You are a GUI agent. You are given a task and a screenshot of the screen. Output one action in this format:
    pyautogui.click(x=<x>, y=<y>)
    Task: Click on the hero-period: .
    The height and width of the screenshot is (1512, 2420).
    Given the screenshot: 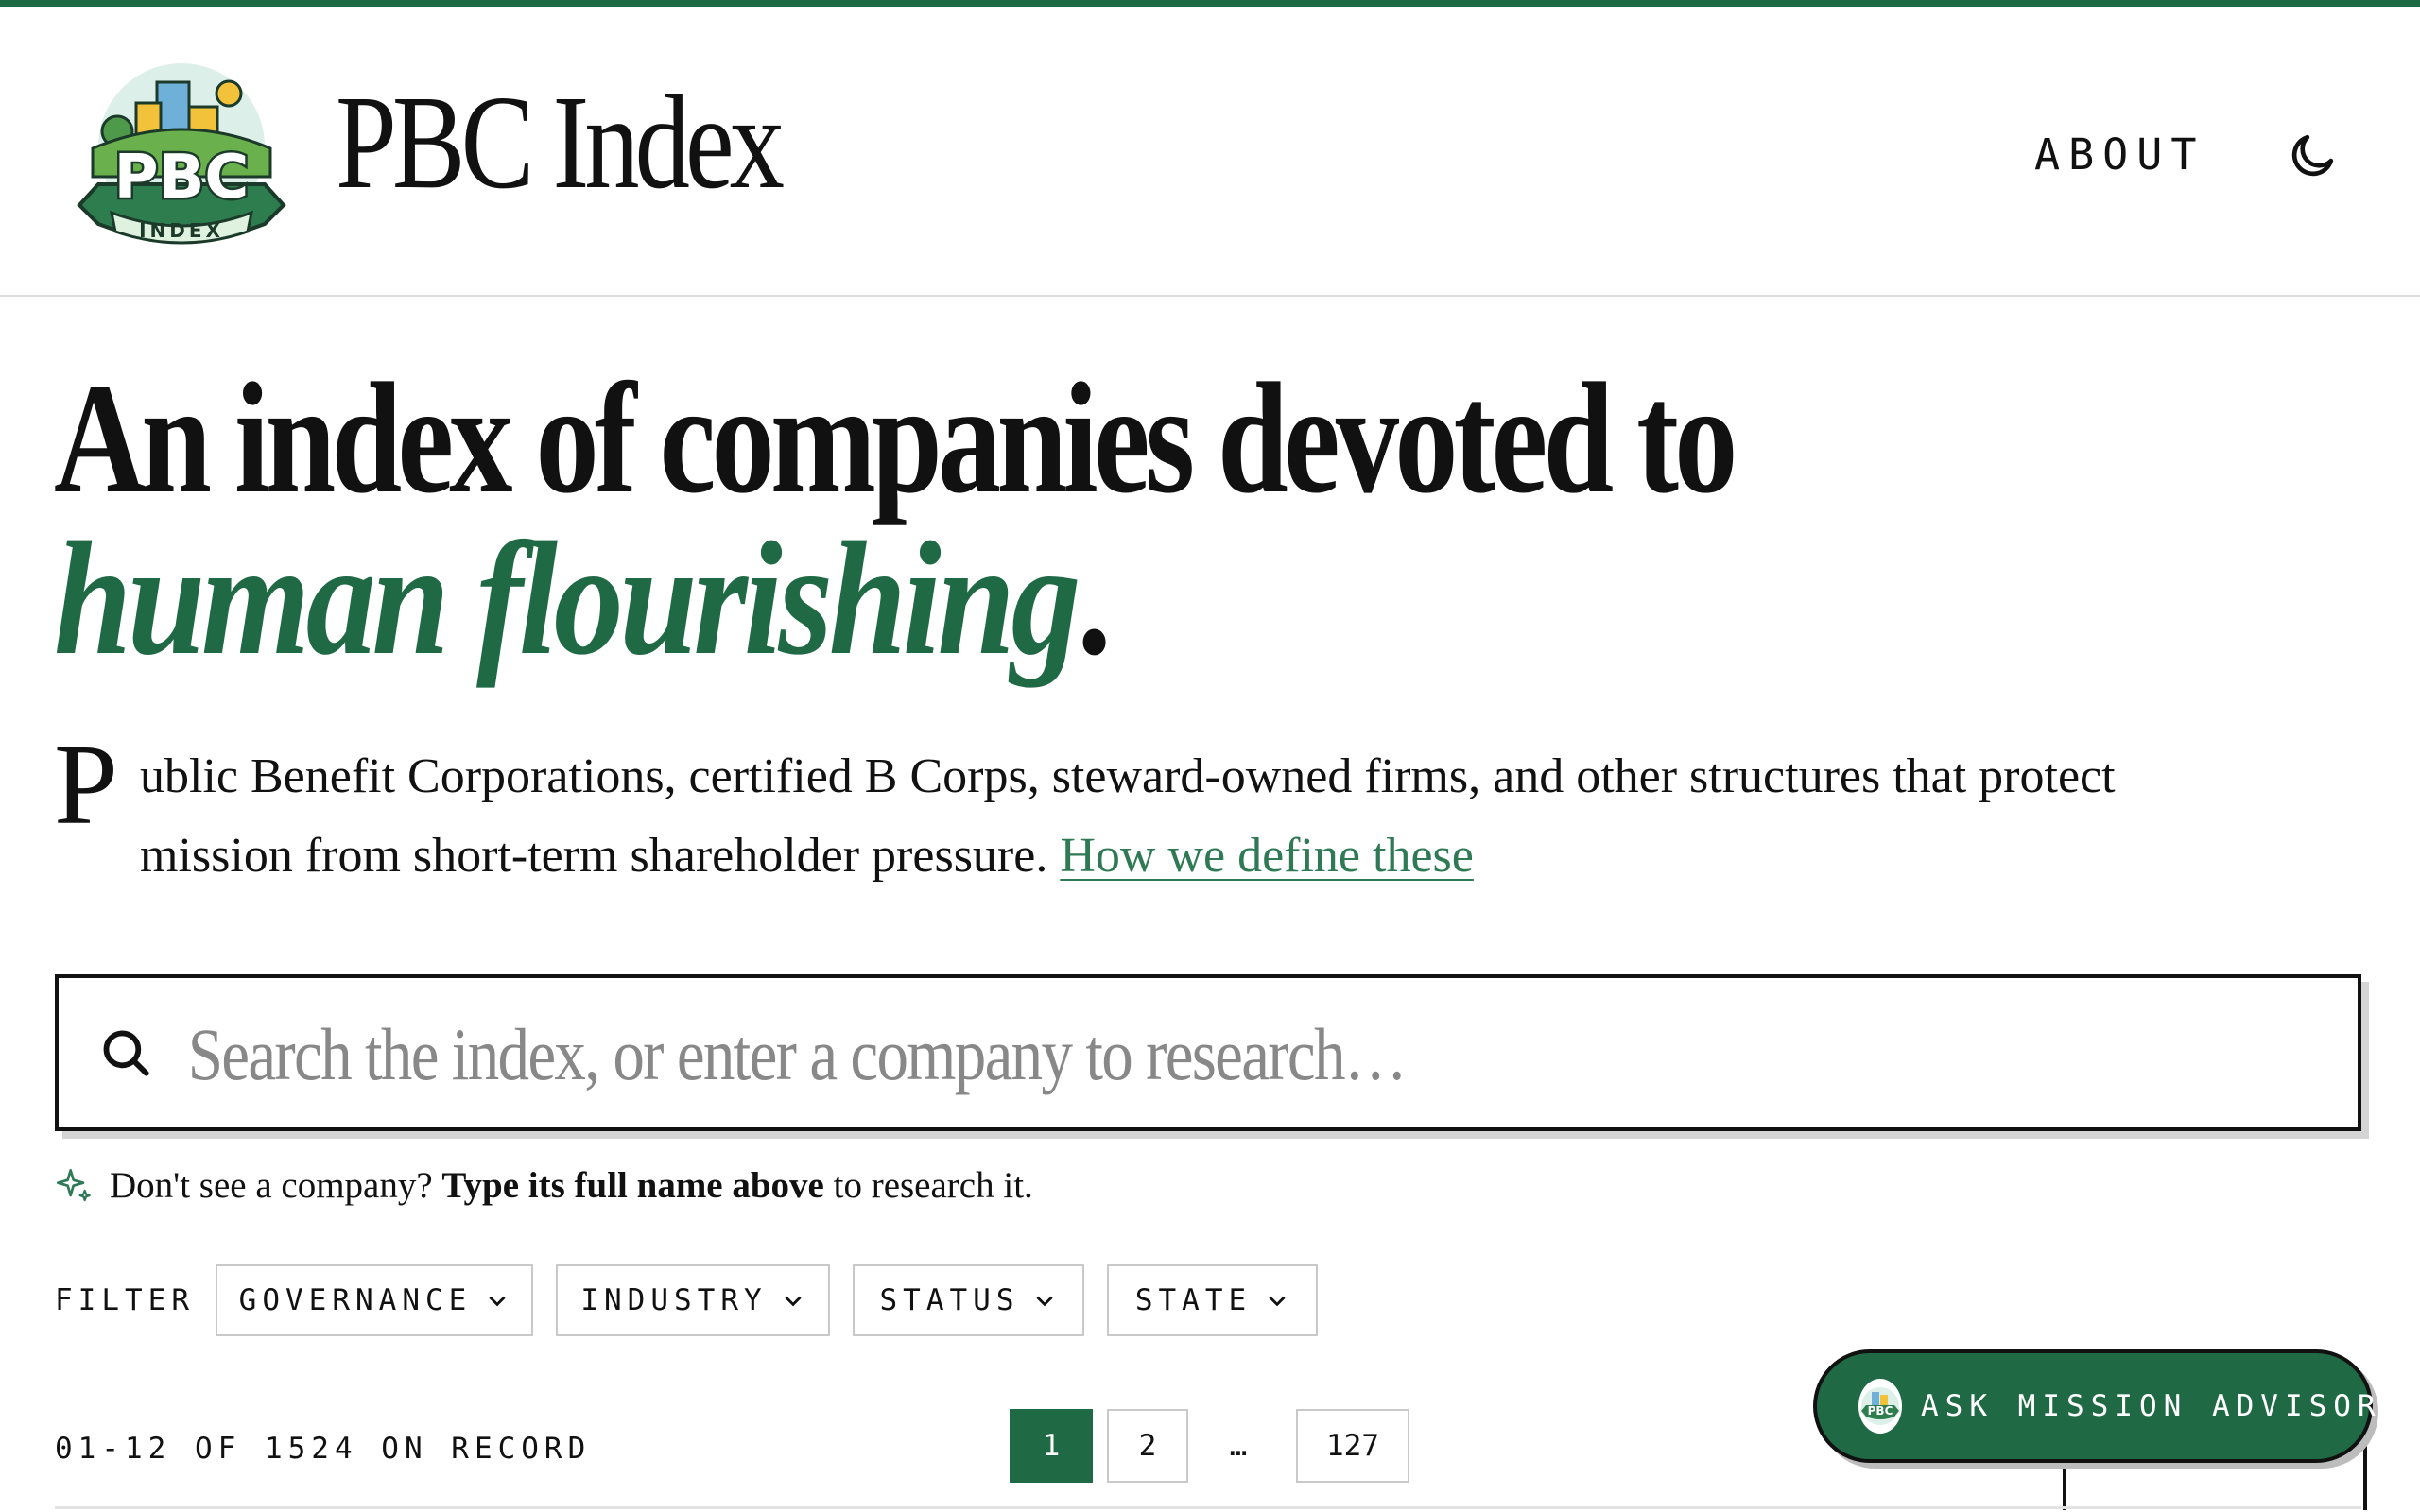 What is the action you would take?
    pyautogui.click(x=1094, y=599)
    